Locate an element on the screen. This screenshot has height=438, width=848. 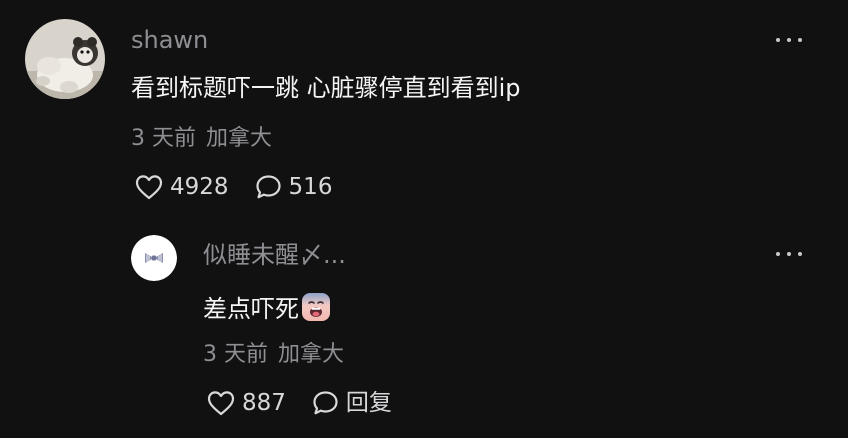
reply-count-button: 516 is located at coordinates (294, 186).